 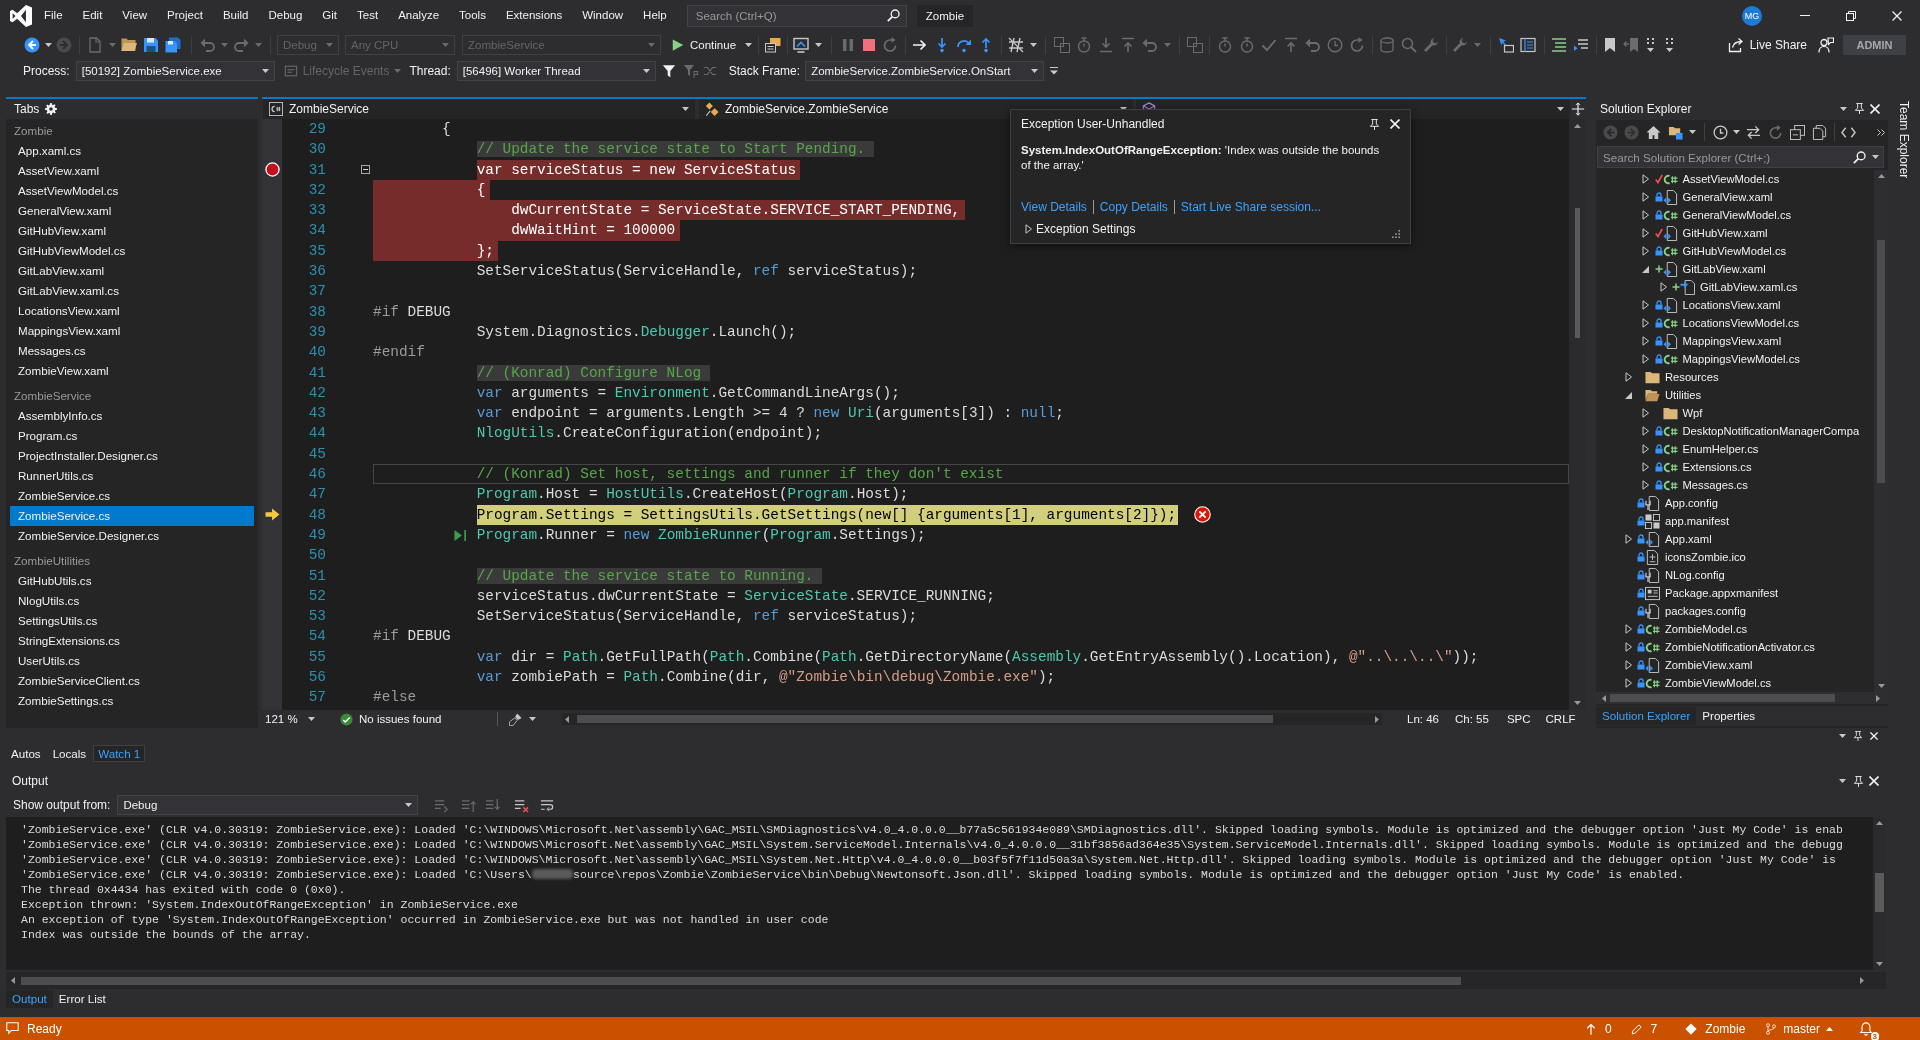 I want to click on tree-item: MappingsView.xaml, so click(x=1735, y=341).